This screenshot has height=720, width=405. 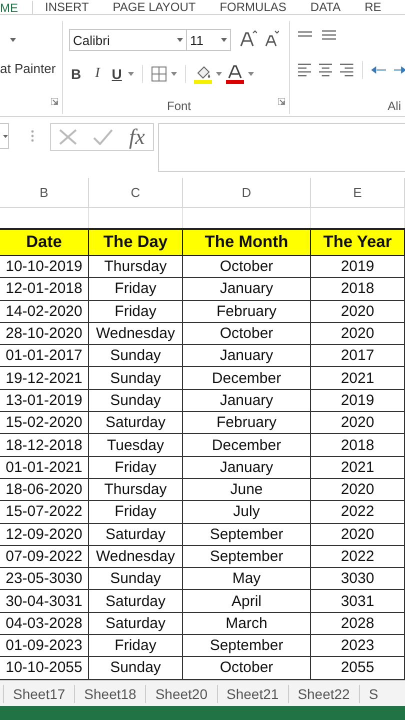 What do you see at coordinates (358, 356) in the screenshot?
I see `table-cell: 2017` at bounding box center [358, 356].